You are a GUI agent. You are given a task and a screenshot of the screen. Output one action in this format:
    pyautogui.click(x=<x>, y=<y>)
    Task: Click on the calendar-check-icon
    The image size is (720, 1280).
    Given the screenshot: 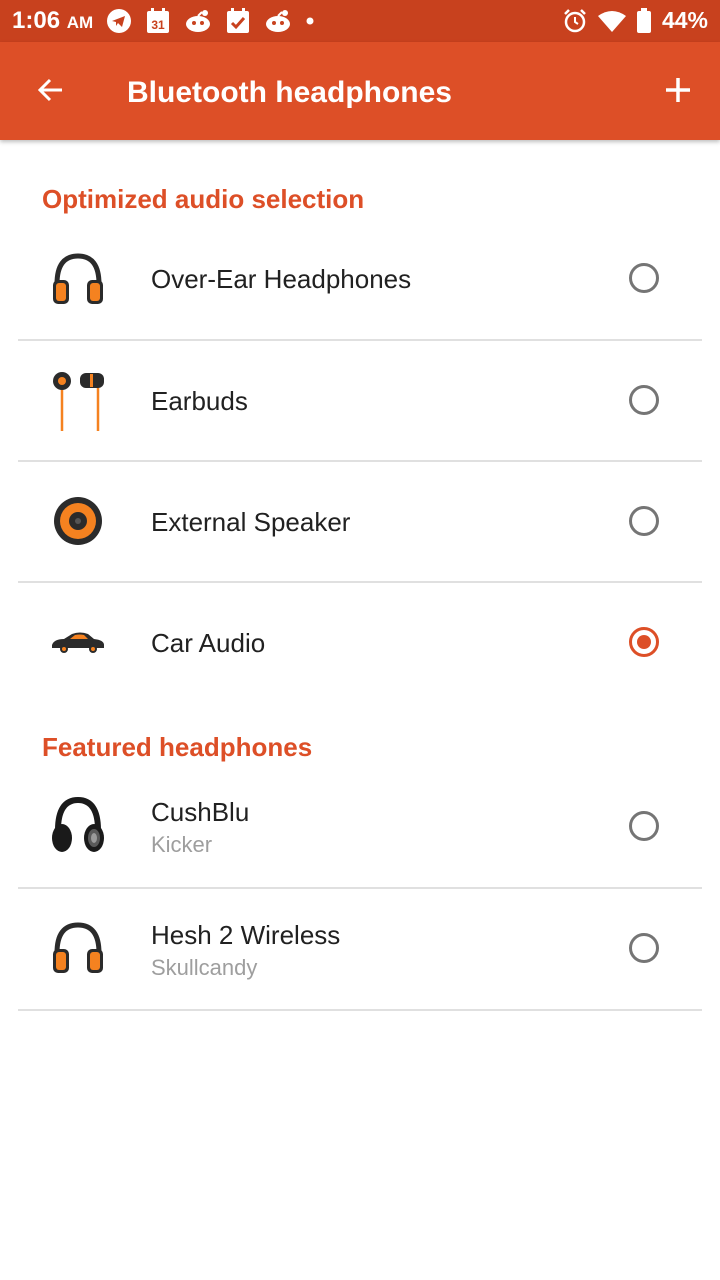 What is the action you would take?
    pyautogui.click(x=238, y=20)
    